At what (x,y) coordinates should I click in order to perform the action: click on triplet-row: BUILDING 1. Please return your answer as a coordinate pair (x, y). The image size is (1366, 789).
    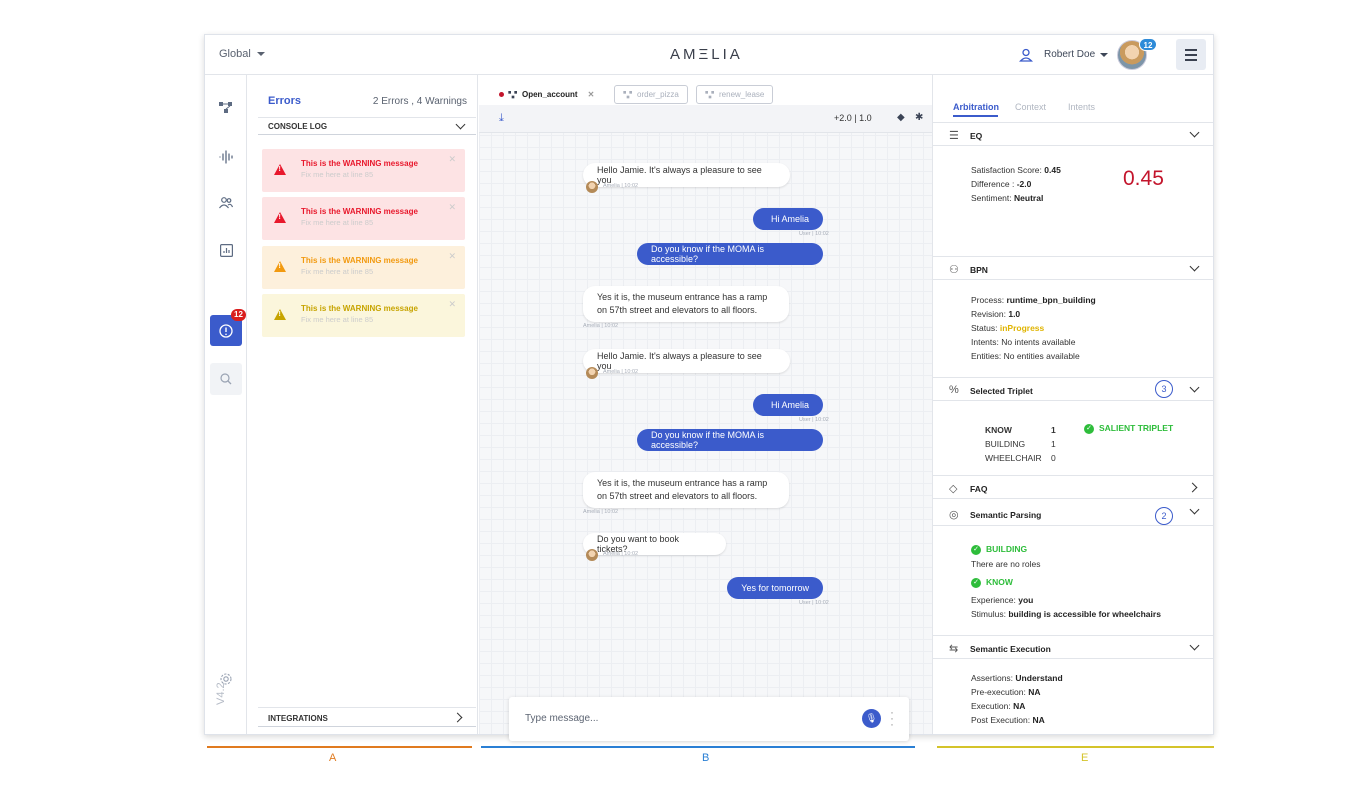
    Looking at the image, I should click on (1020, 444).